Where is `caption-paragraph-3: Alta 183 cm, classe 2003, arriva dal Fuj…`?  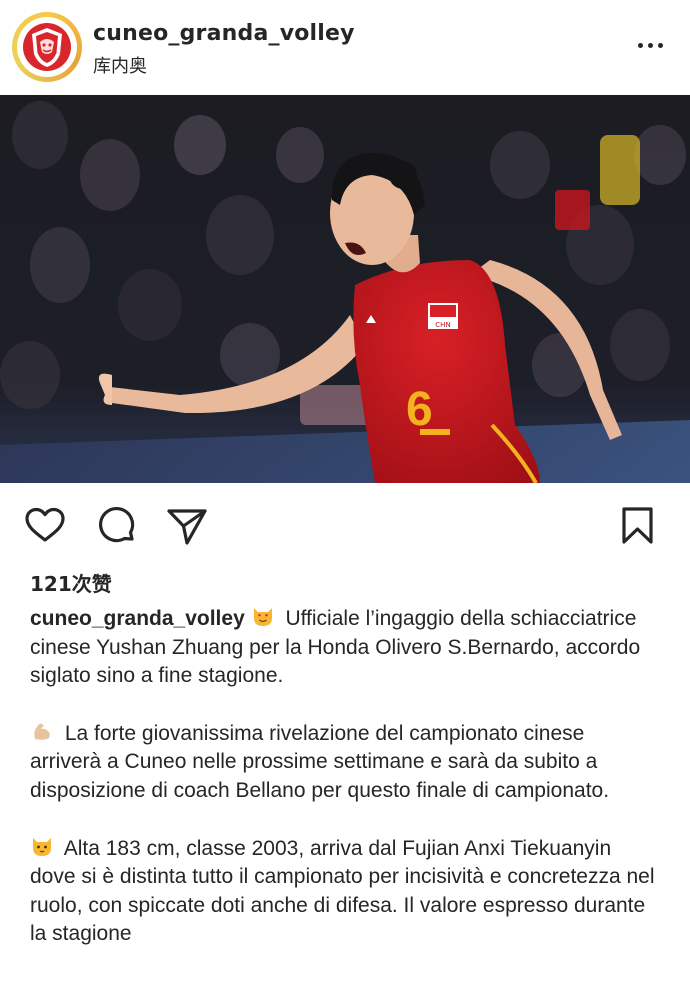 caption-paragraph-3: Alta 183 cm, classe 2003, arriva dal Fuj… is located at coordinates (345, 891).